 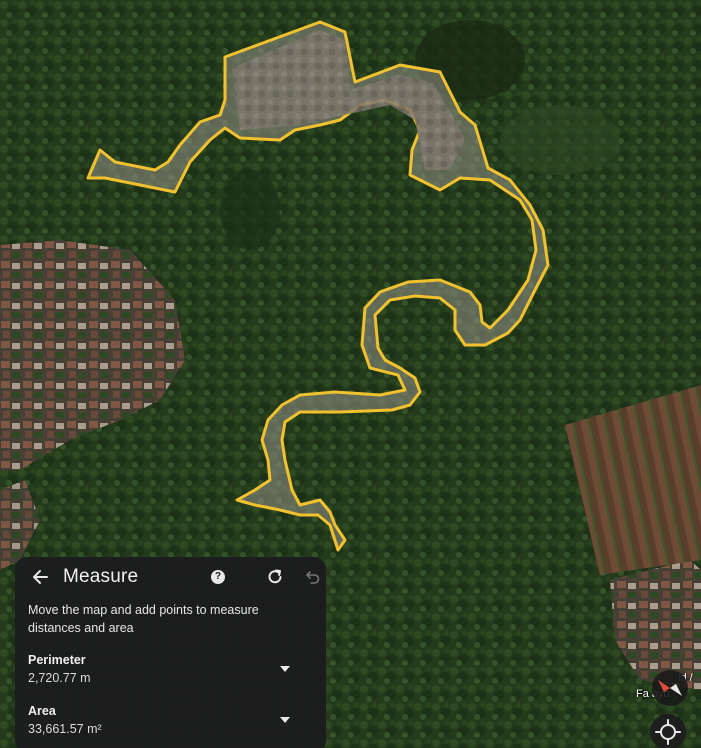 What do you see at coordinates (313, 577) in the screenshot?
I see `undo-icon` at bounding box center [313, 577].